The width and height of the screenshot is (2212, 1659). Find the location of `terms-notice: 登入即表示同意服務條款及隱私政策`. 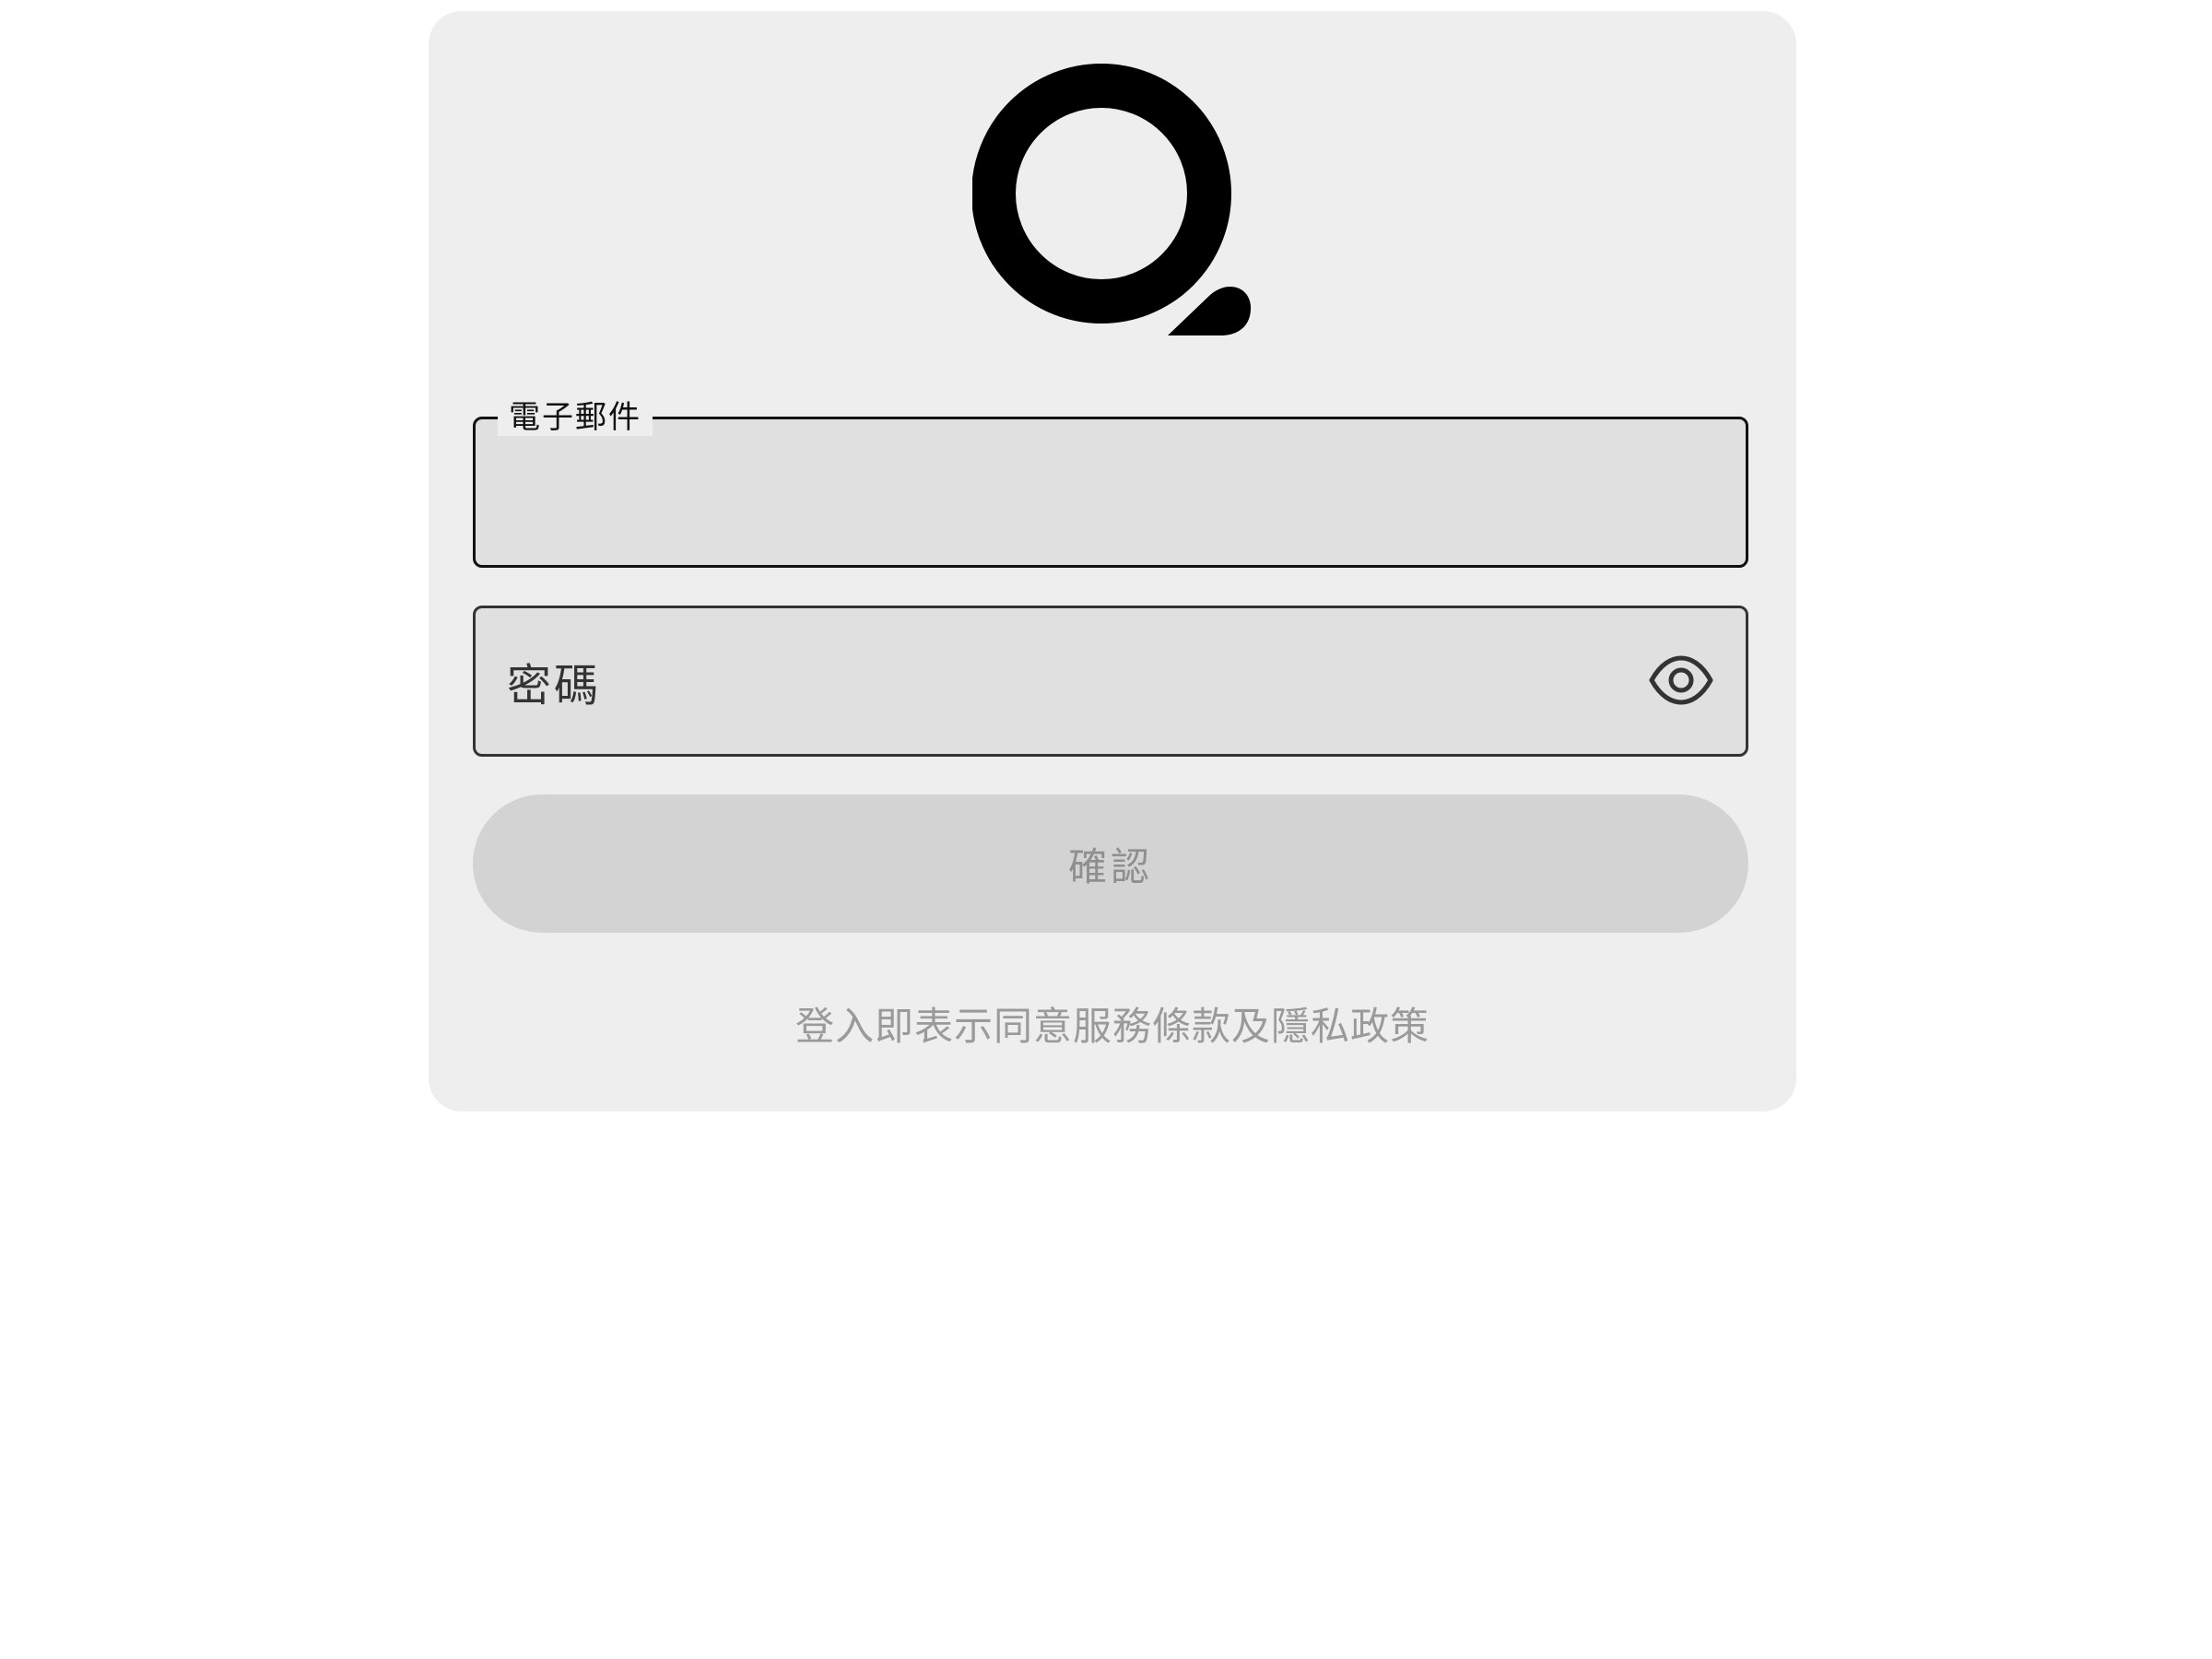

terms-notice: 登入即表示同意服務條款及隱私政策 is located at coordinates (1112, 1026).